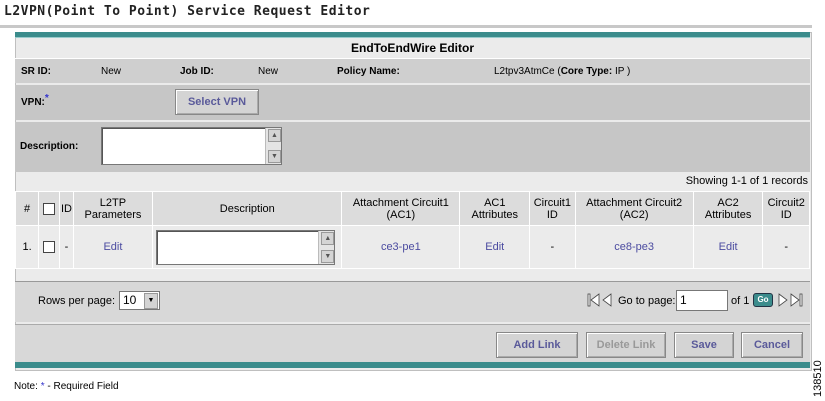  Describe the element at coordinates (763, 300) in the screenshot. I see `go-button: Go` at that location.